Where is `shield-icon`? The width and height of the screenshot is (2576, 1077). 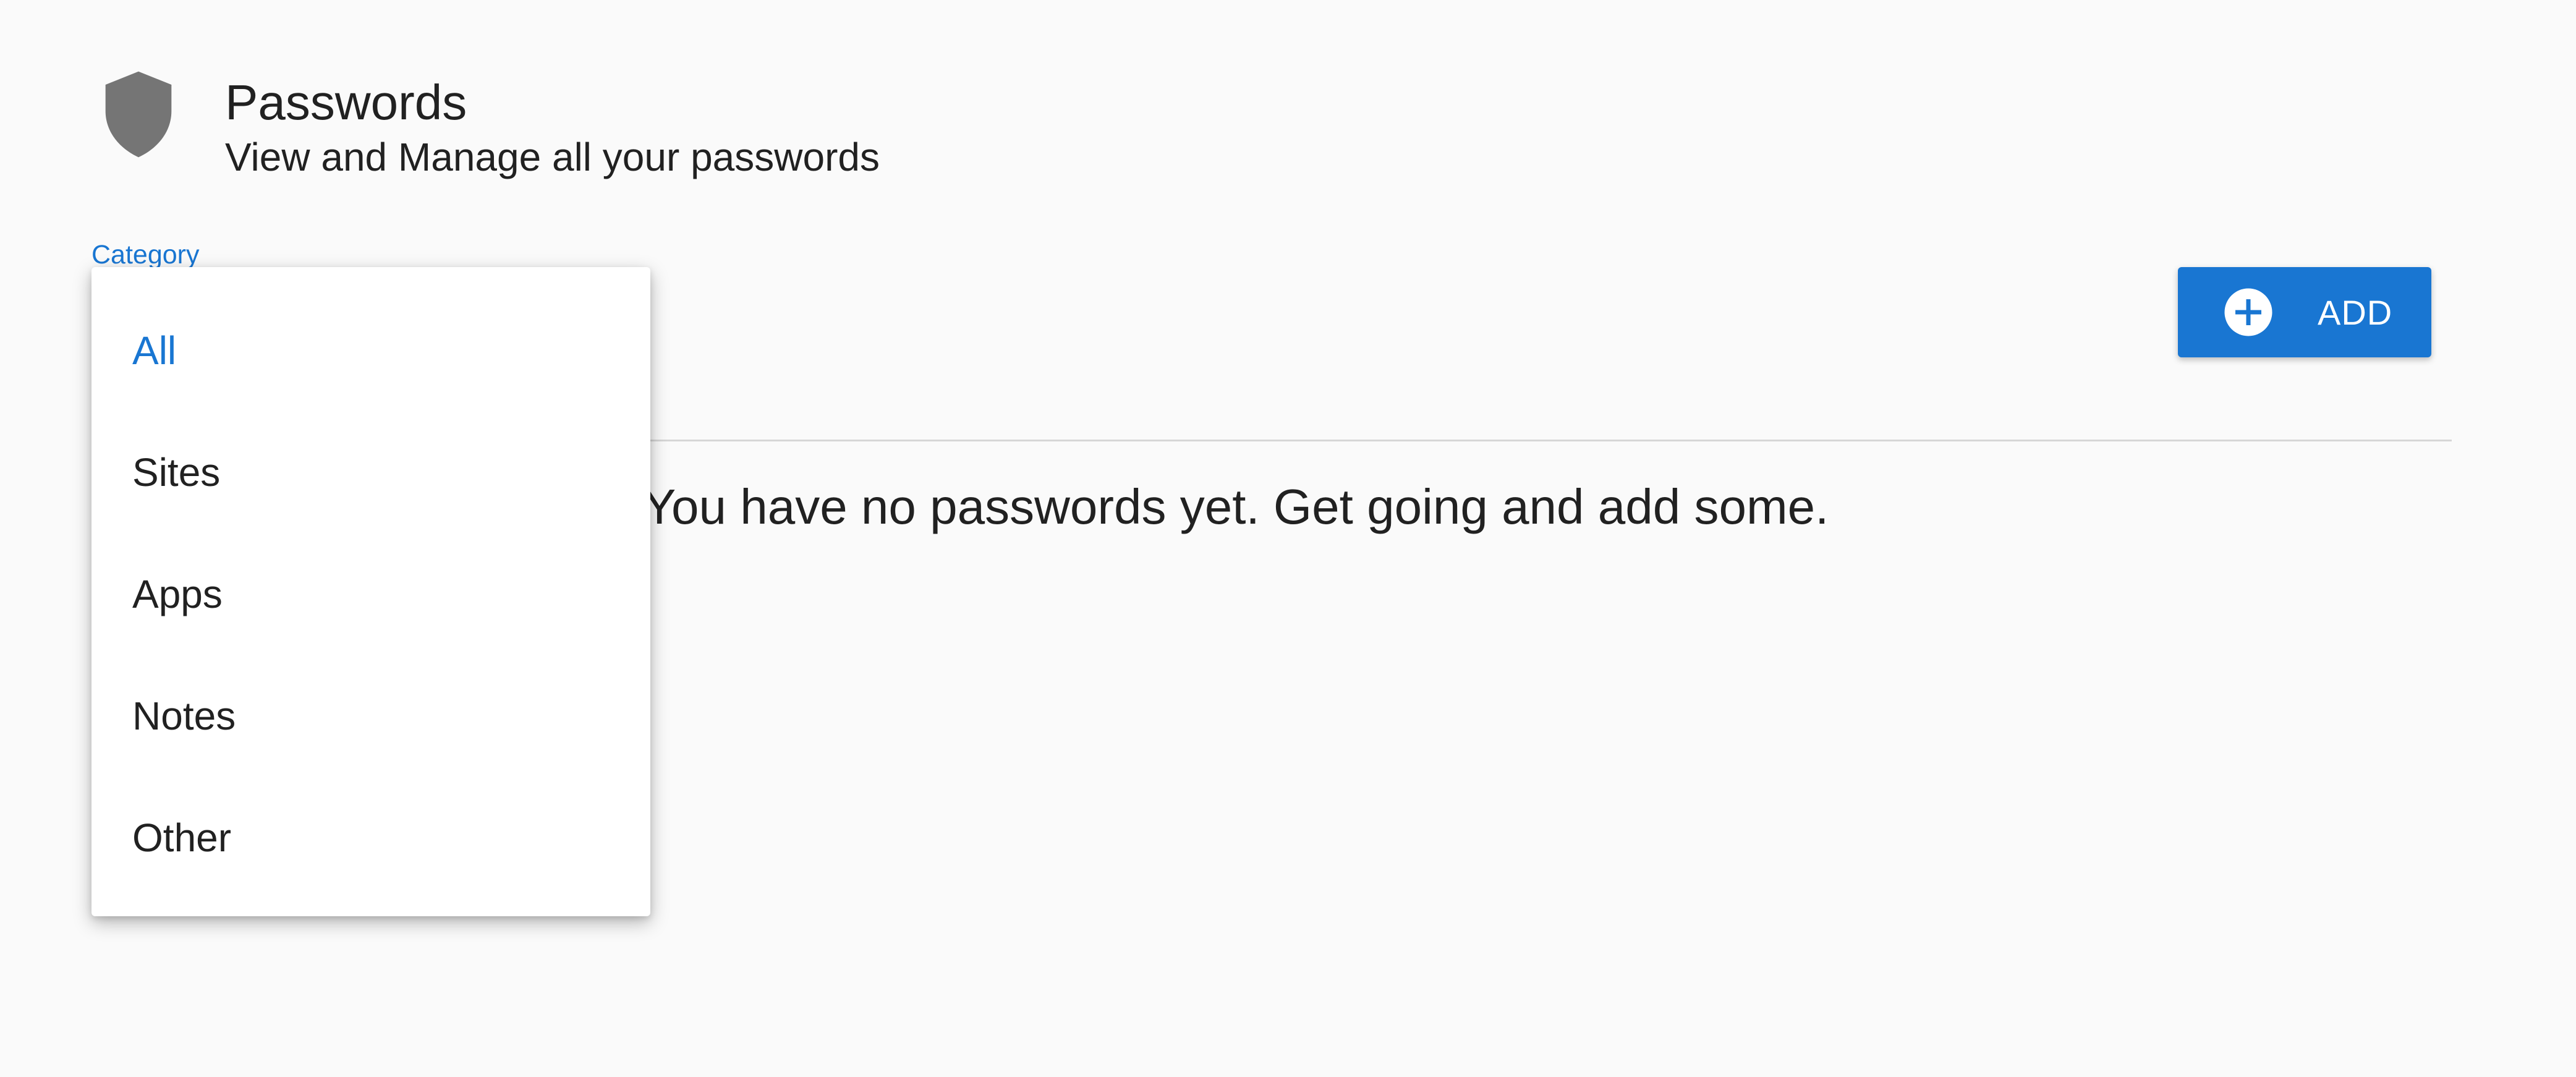
shield-icon is located at coordinates (138, 115).